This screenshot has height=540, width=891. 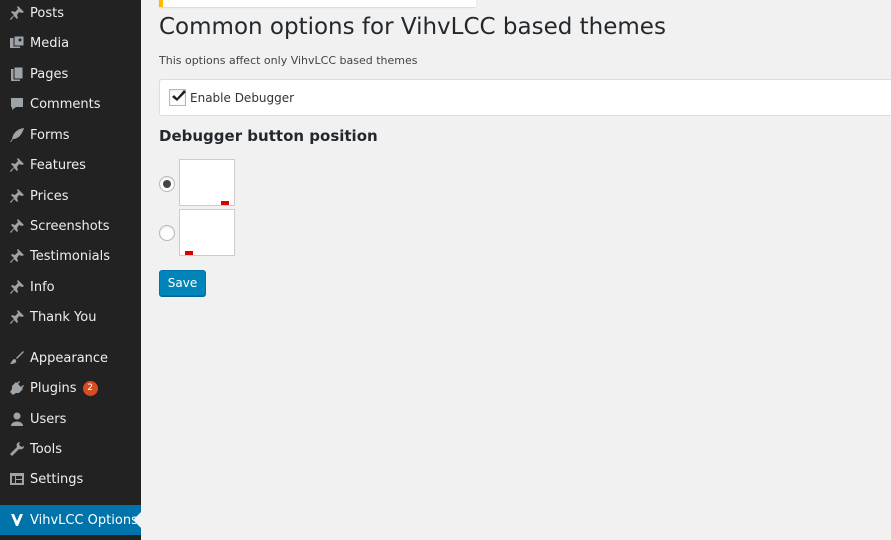 I want to click on sidebar-item-tools: Tools, so click(x=70, y=449).